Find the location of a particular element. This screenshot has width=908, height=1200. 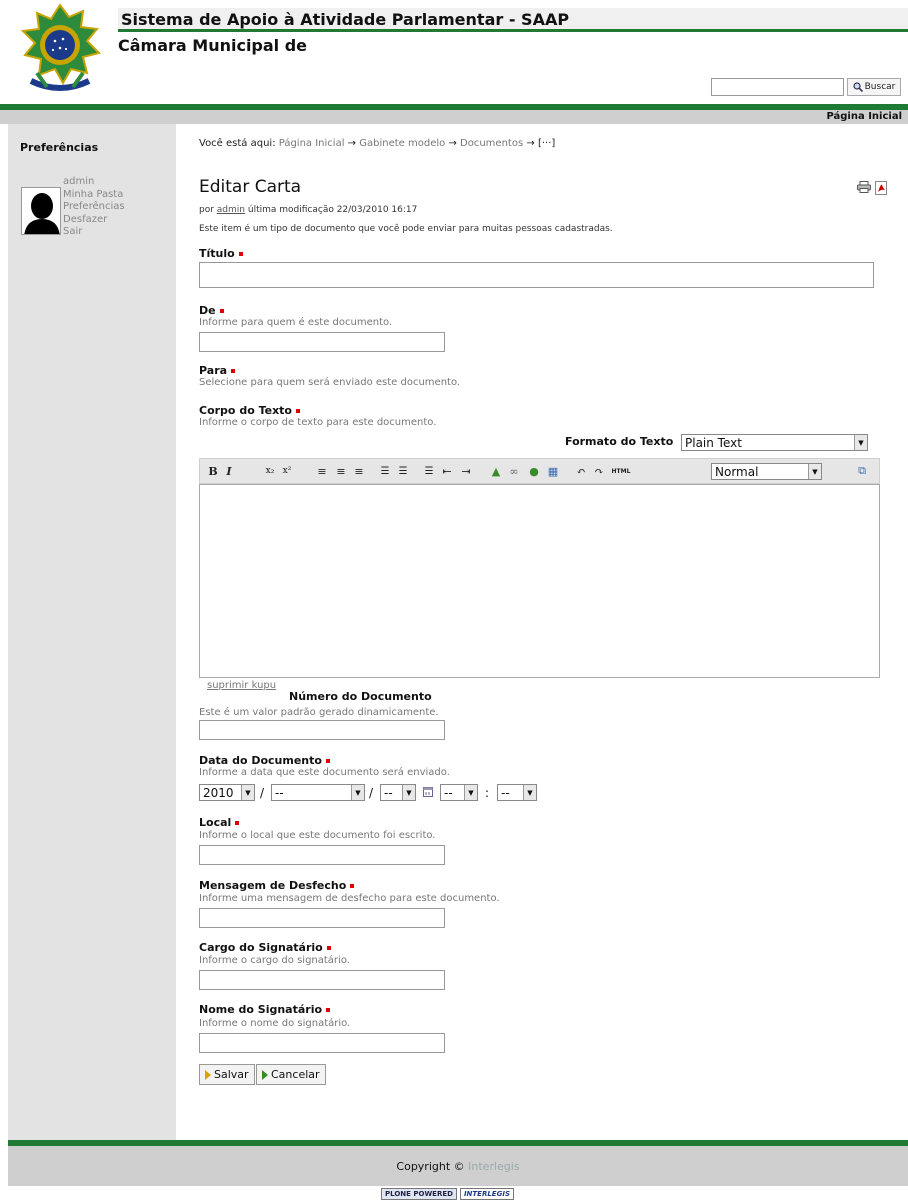

nome-label: Nome do Signatário is located at coordinates (265, 1009).